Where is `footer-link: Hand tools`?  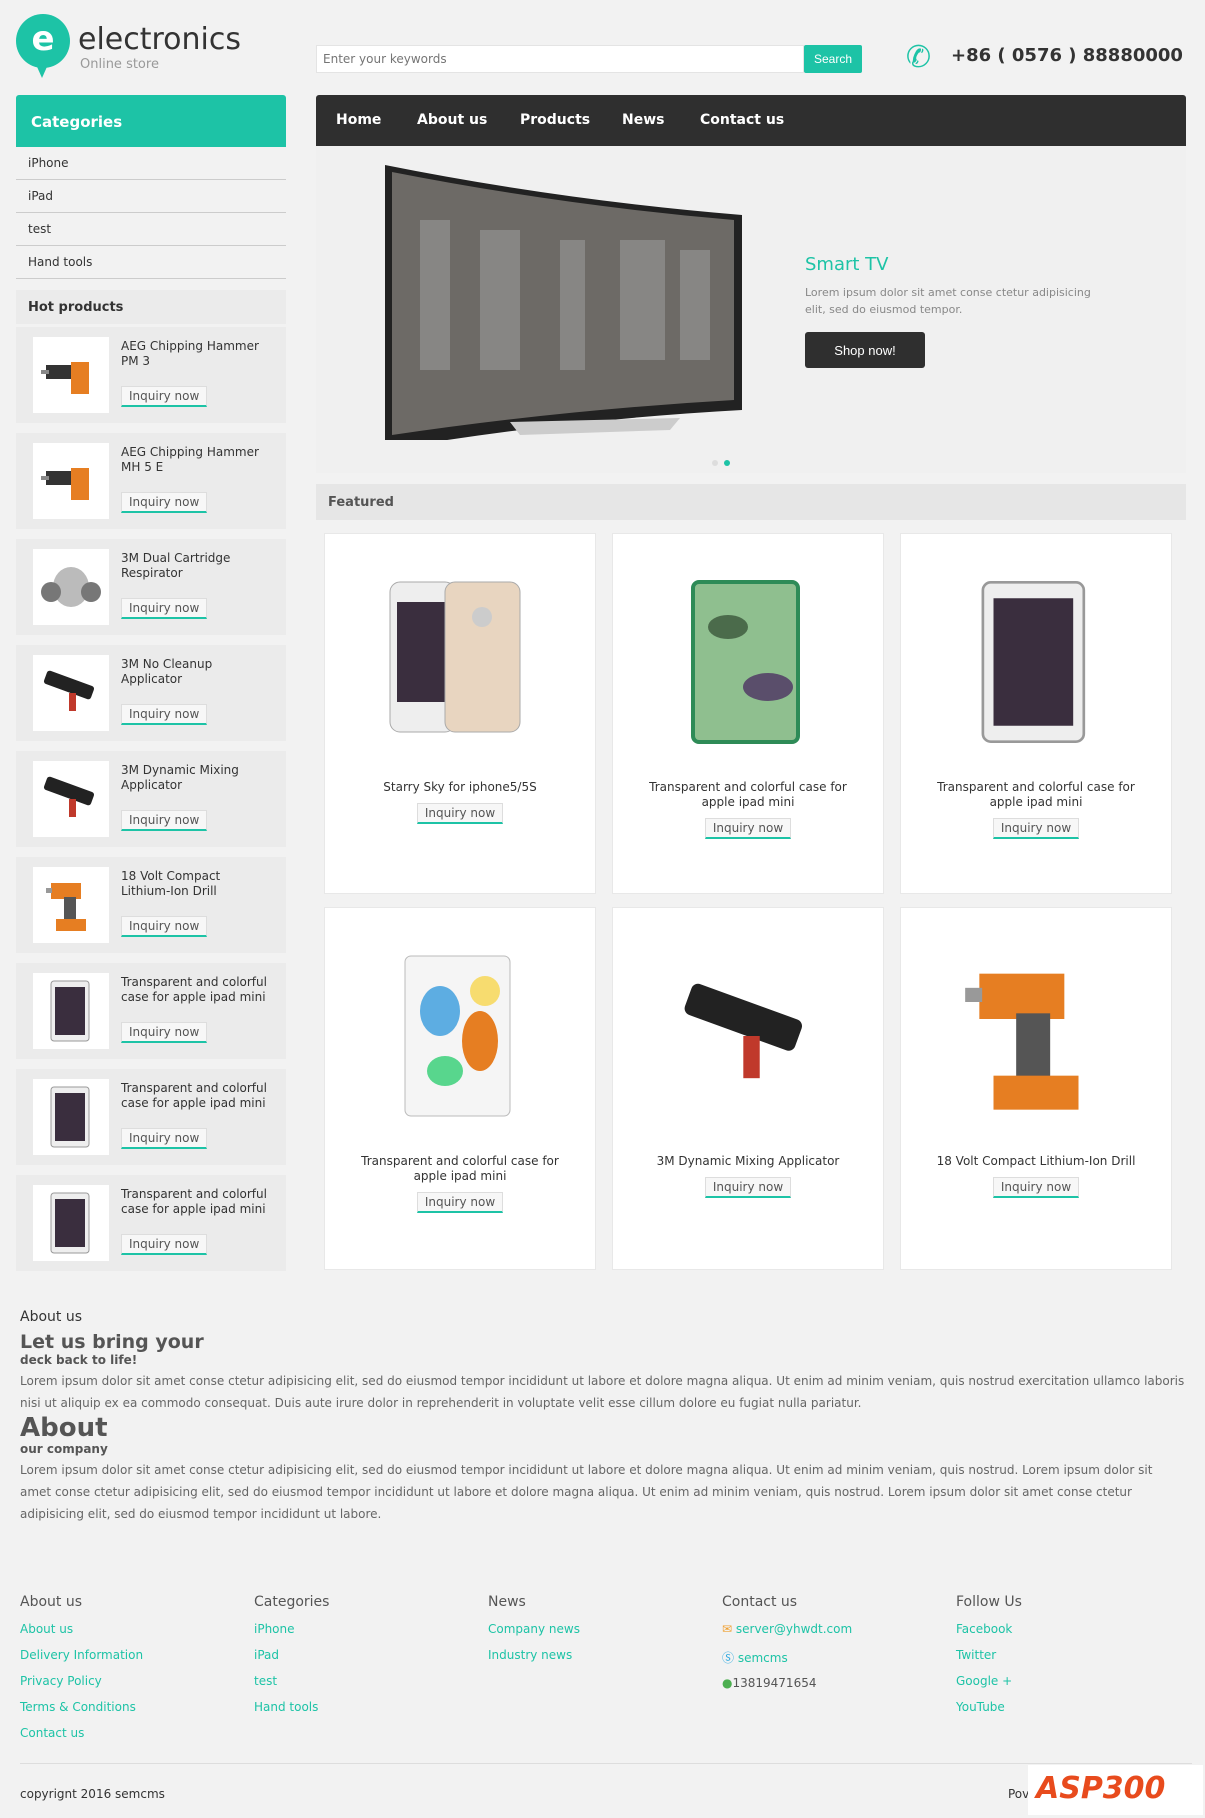 footer-link: Hand tools is located at coordinates (369, 1708).